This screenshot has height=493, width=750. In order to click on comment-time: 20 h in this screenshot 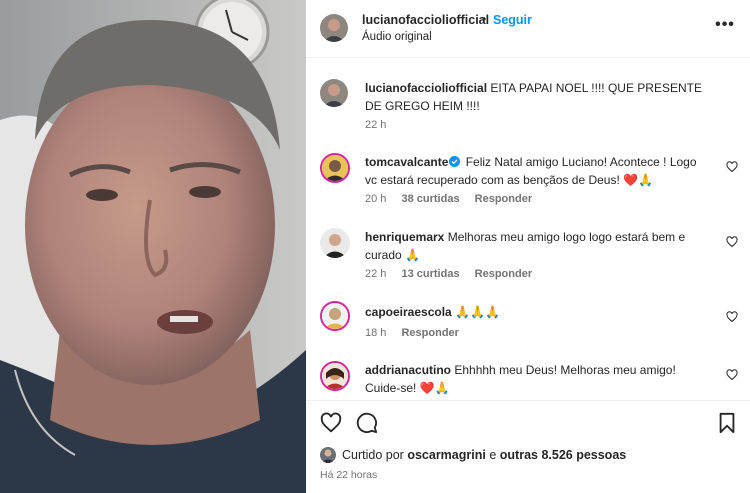, I will do `click(375, 199)`.